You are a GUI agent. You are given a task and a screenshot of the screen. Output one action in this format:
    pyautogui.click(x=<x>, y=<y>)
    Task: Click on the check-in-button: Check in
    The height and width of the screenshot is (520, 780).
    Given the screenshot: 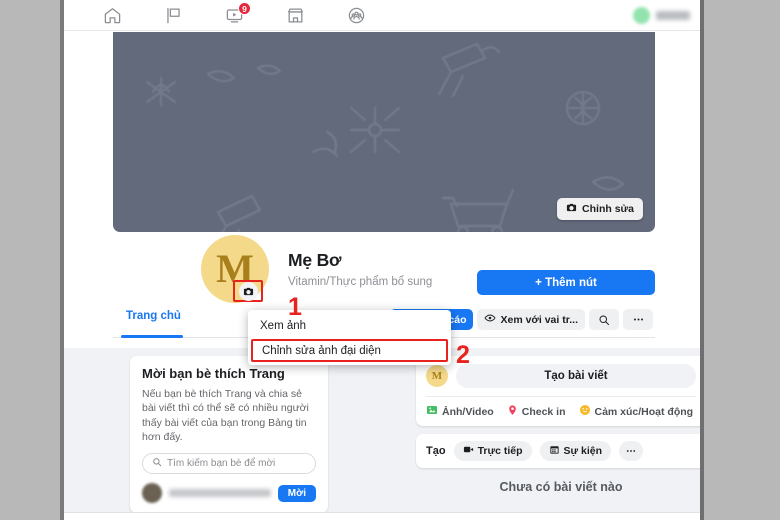 What is the action you would take?
    pyautogui.click(x=536, y=411)
    